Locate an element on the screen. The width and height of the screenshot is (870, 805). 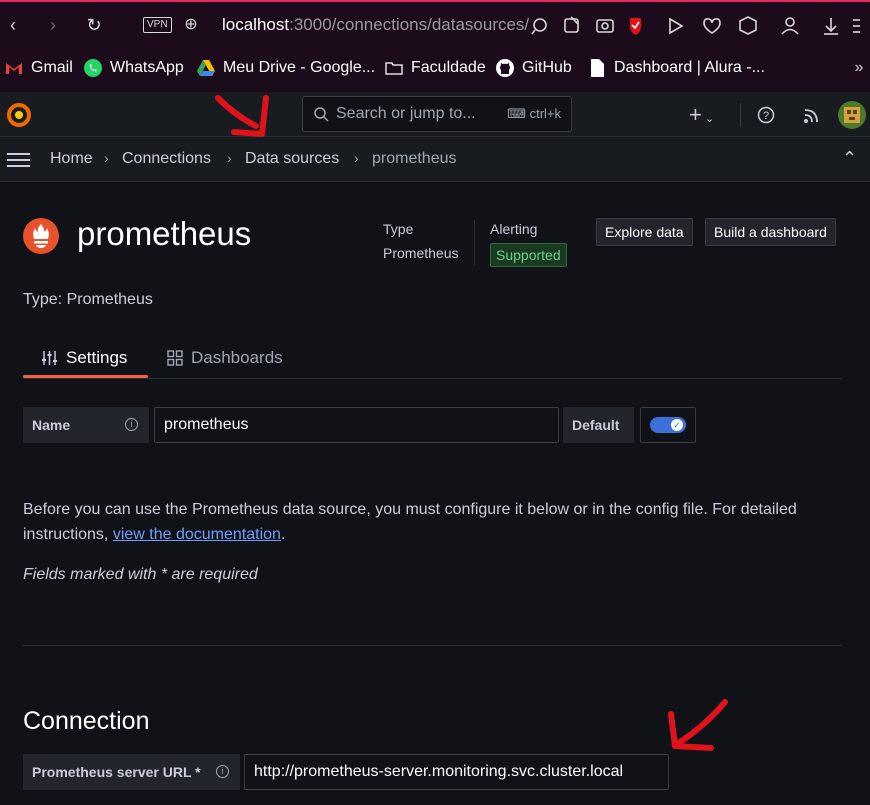
heart-icon is located at coordinates (712, 26).